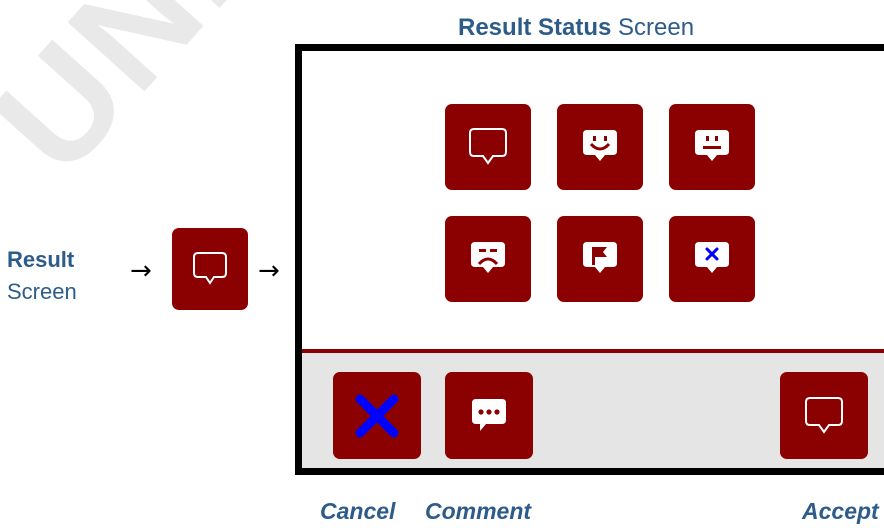 Image resolution: width=884 pixels, height=531 pixels. I want to click on blue-x-icon, so click(377, 415).